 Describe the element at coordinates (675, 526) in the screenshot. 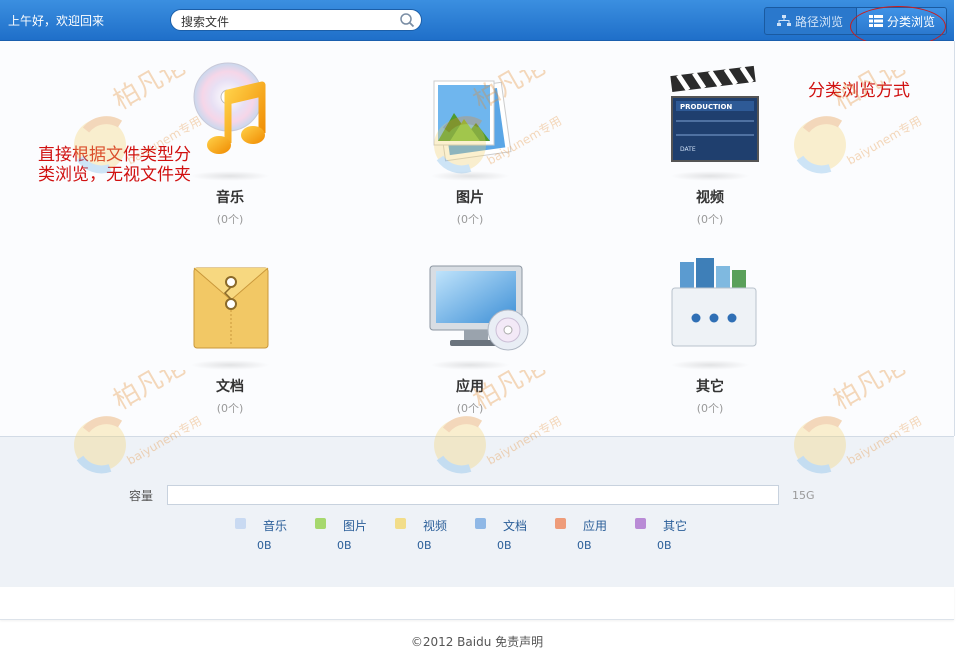

I see `legend-name: 其它` at that location.